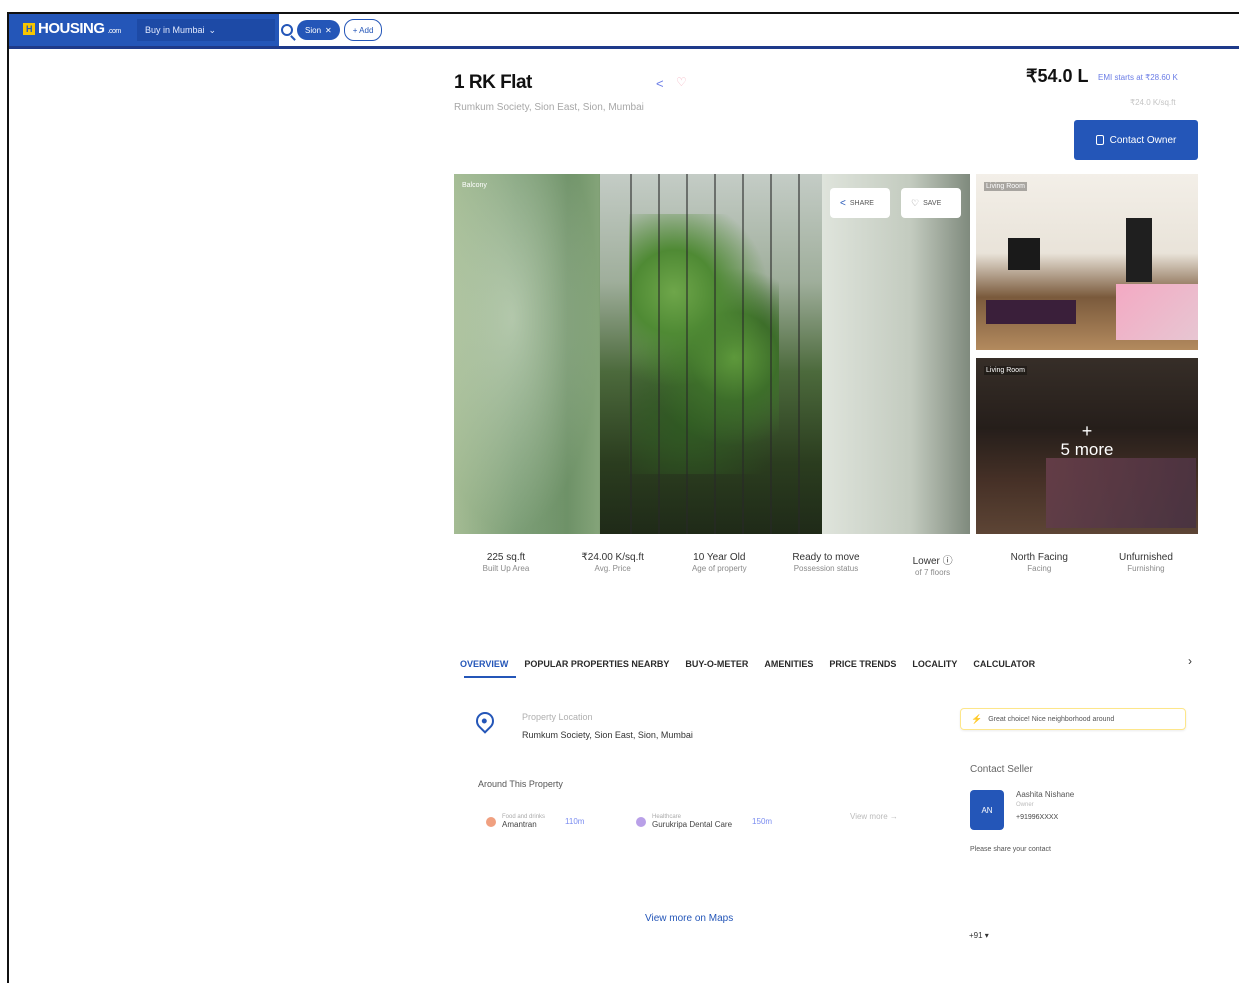 The image size is (1239, 983). I want to click on neighborhood-highlight: ⚡ Great choice! Nice neighborhood around, so click(1073, 719).